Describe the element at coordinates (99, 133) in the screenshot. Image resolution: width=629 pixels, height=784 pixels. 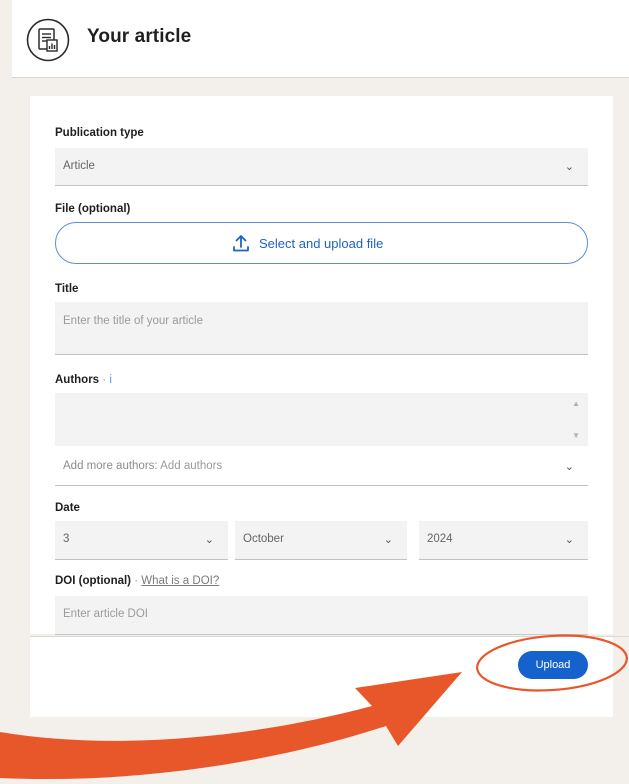
I see `publication-type-label: Publication type` at that location.